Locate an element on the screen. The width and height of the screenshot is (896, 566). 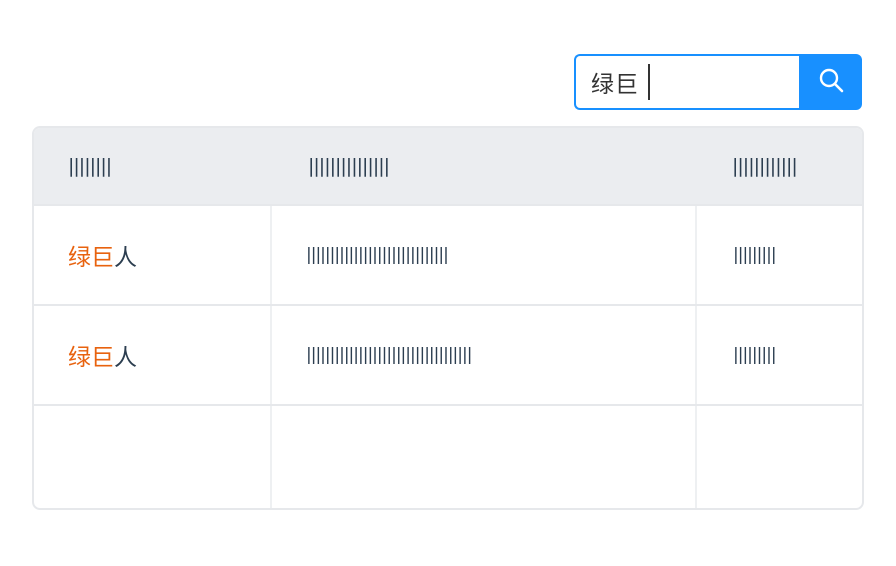
search-input: 绿巨 is located at coordinates (686, 82).